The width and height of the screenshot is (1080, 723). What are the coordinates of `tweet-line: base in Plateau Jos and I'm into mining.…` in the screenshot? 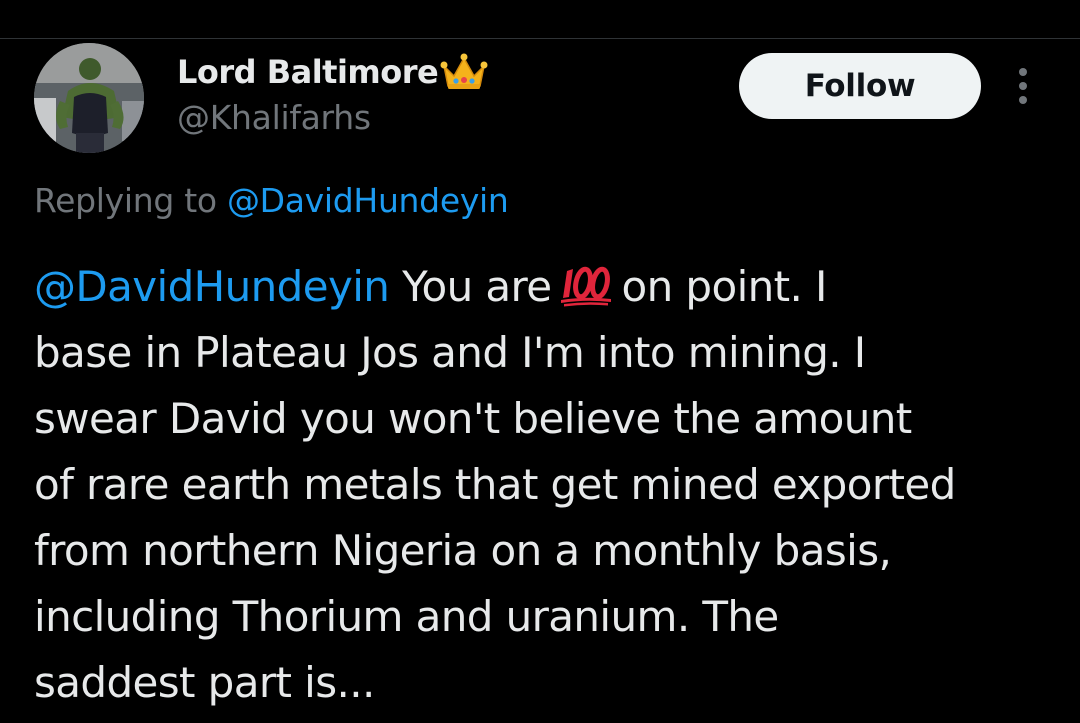 It's located at (450, 352).